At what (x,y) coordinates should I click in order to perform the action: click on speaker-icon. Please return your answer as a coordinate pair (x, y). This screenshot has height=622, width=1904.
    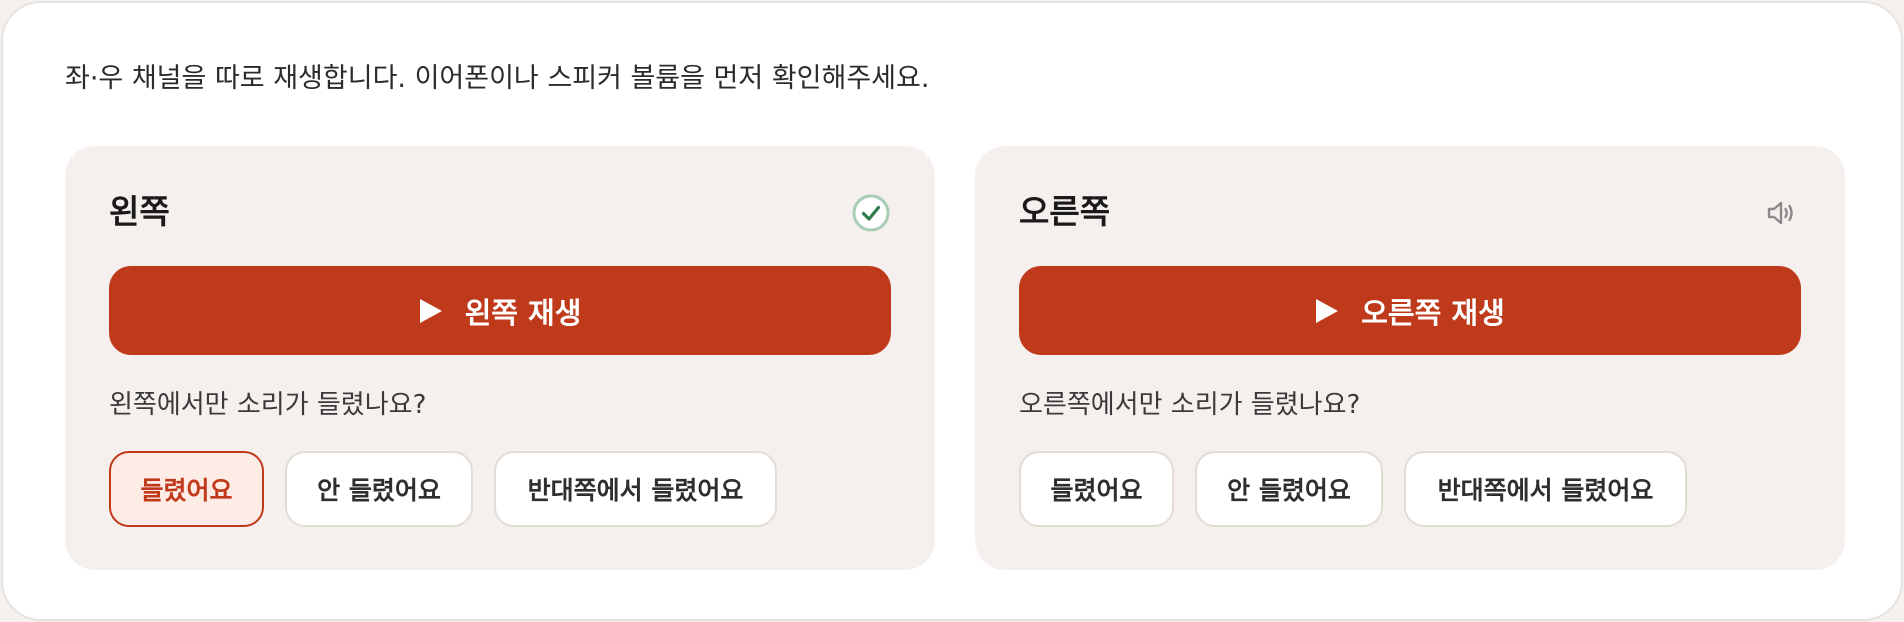
    Looking at the image, I should click on (1780, 213).